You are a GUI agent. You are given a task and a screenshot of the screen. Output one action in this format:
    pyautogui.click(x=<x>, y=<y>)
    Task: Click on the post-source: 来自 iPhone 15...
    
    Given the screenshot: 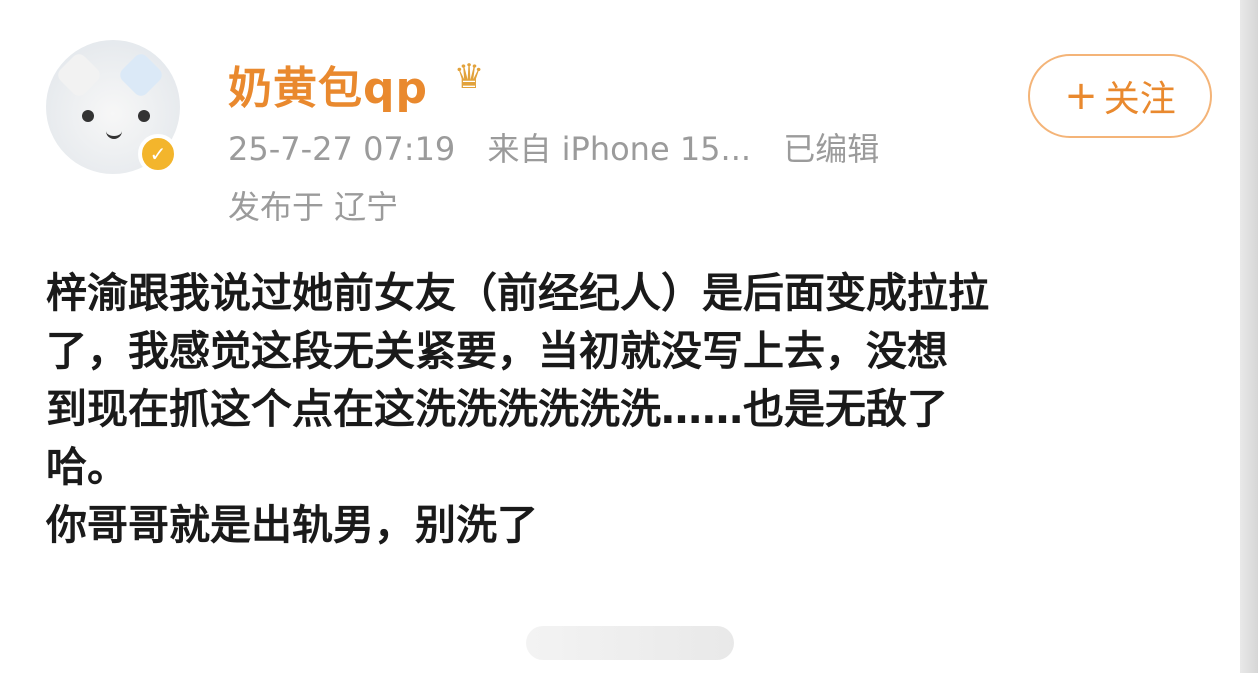 What is the action you would take?
    pyautogui.click(x=619, y=149)
    